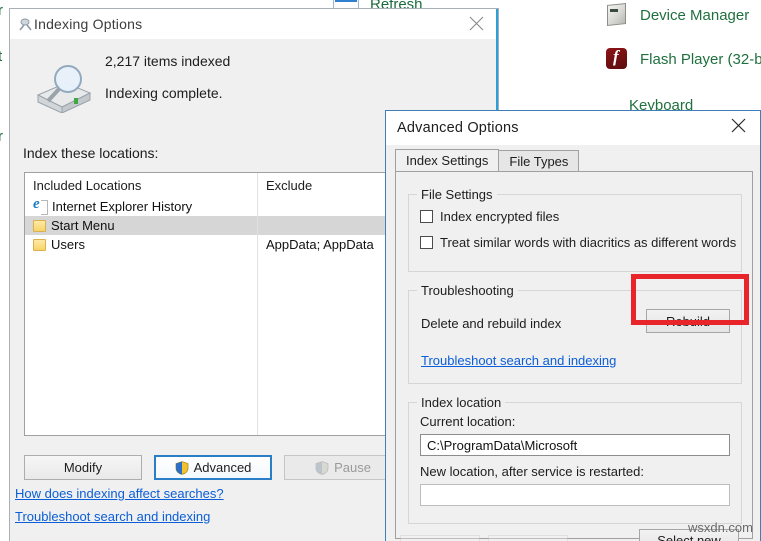 This screenshot has height=541, width=761. I want to click on list-column-divider, so click(257, 304).